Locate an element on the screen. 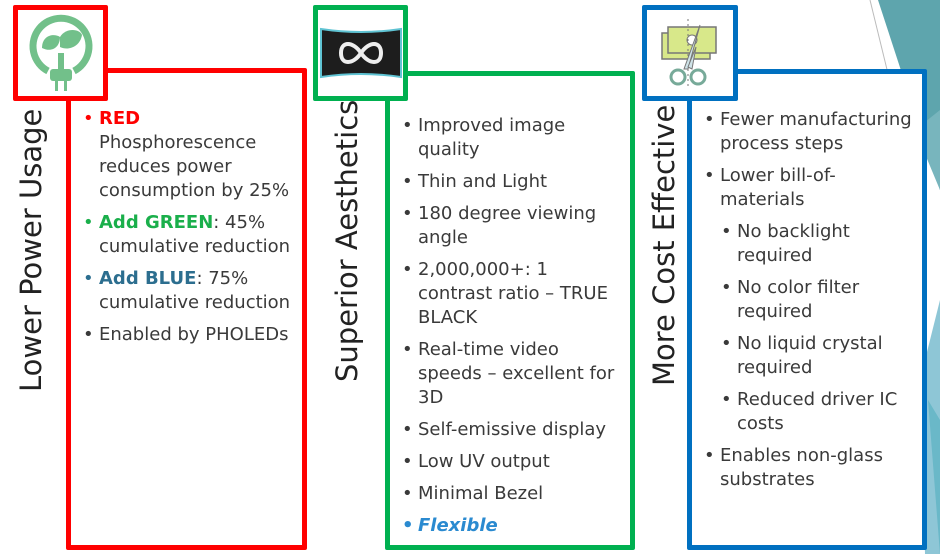 The image size is (940, 554). list-item: Add GREEN: 45% cumulative reduction is located at coordinates (188, 235).